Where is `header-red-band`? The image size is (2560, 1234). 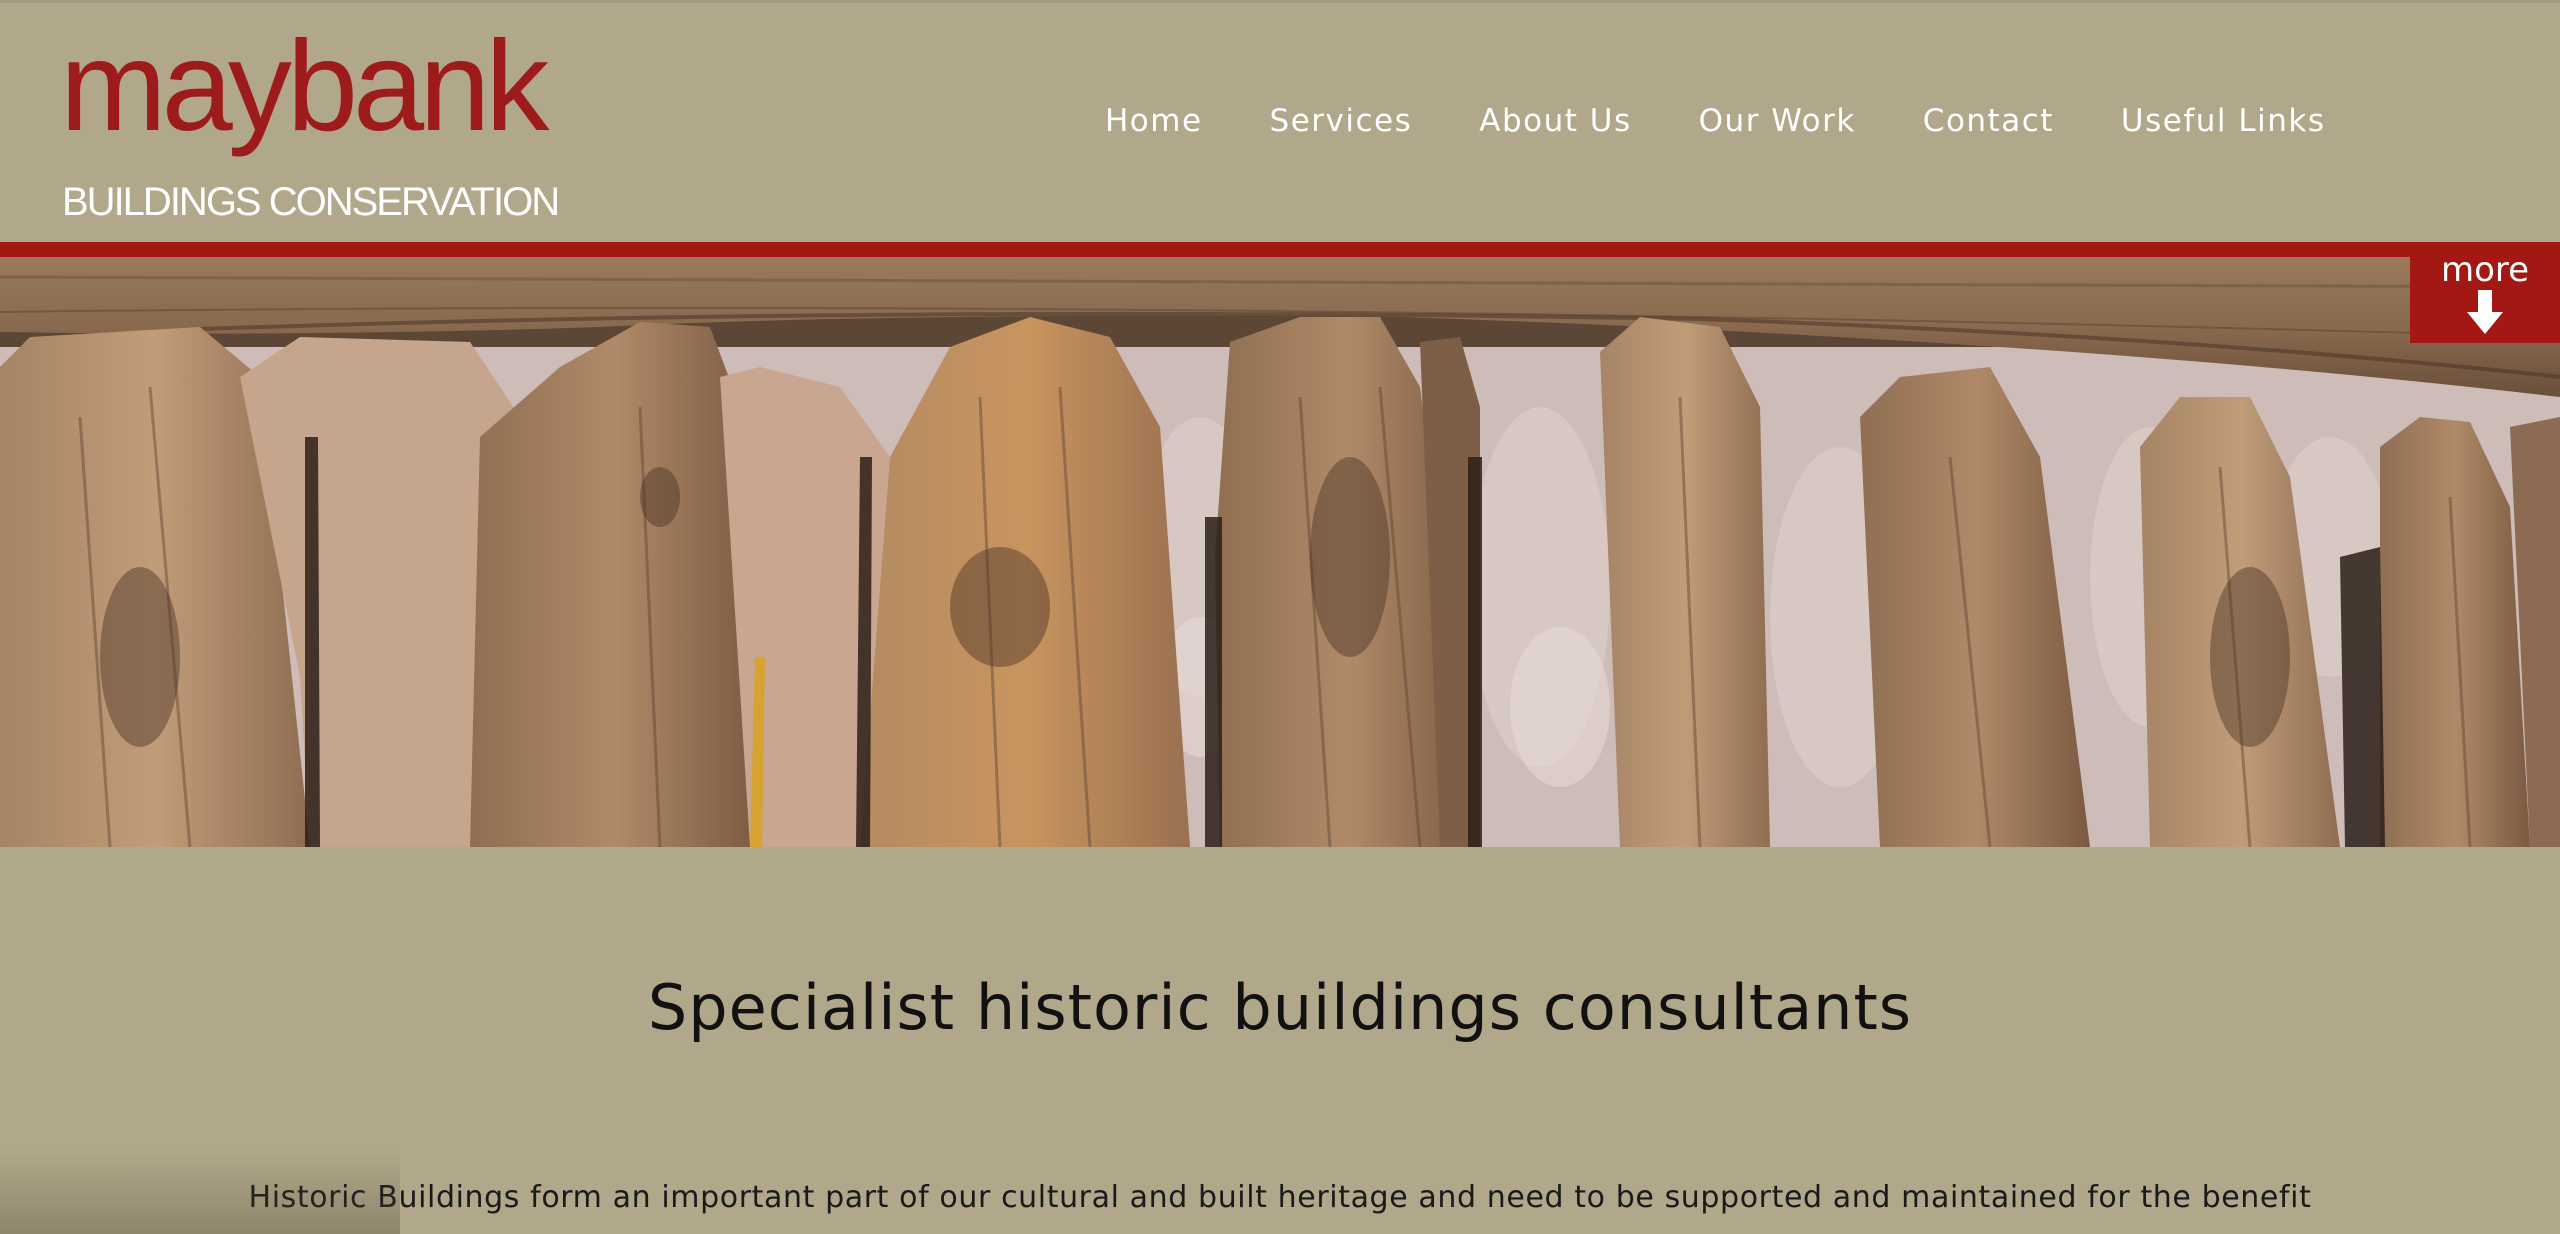 header-red-band is located at coordinates (1280, 249).